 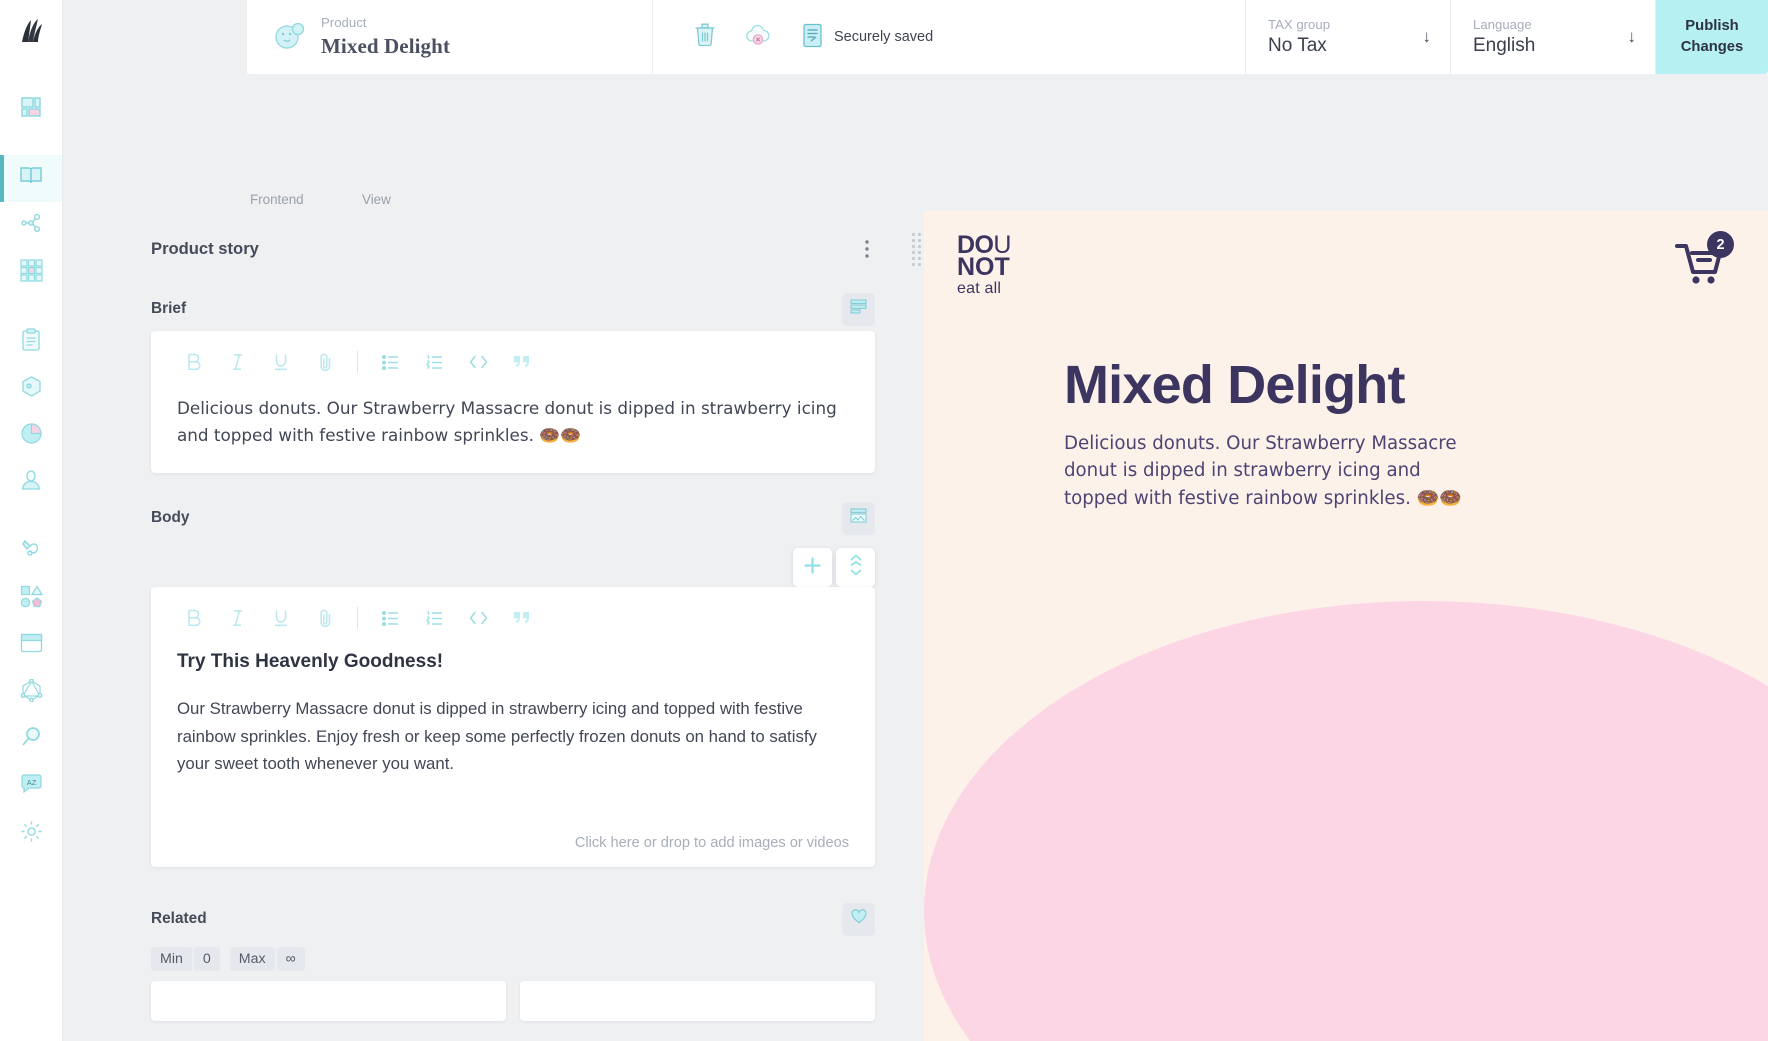 I want to click on delete-button, so click(x=705, y=37).